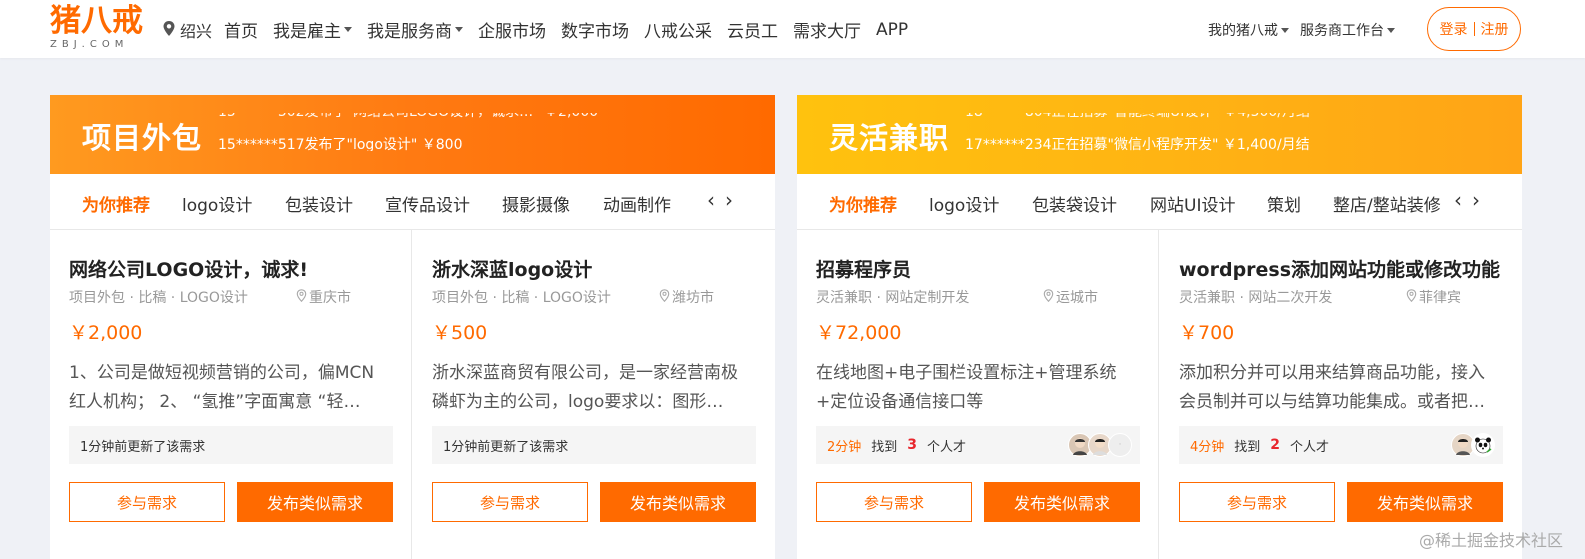 The width and height of the screenshot is (1585, 559). I want to click on nav-item-app: APP, so click(892, 29).